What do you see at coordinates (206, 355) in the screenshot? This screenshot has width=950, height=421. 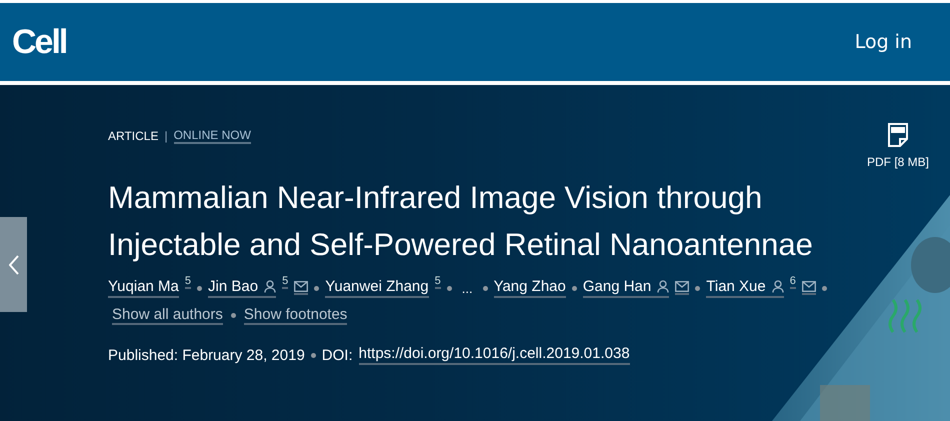 I see `published-date: Published: February 28, 2019` at bounding box center [206, 355].